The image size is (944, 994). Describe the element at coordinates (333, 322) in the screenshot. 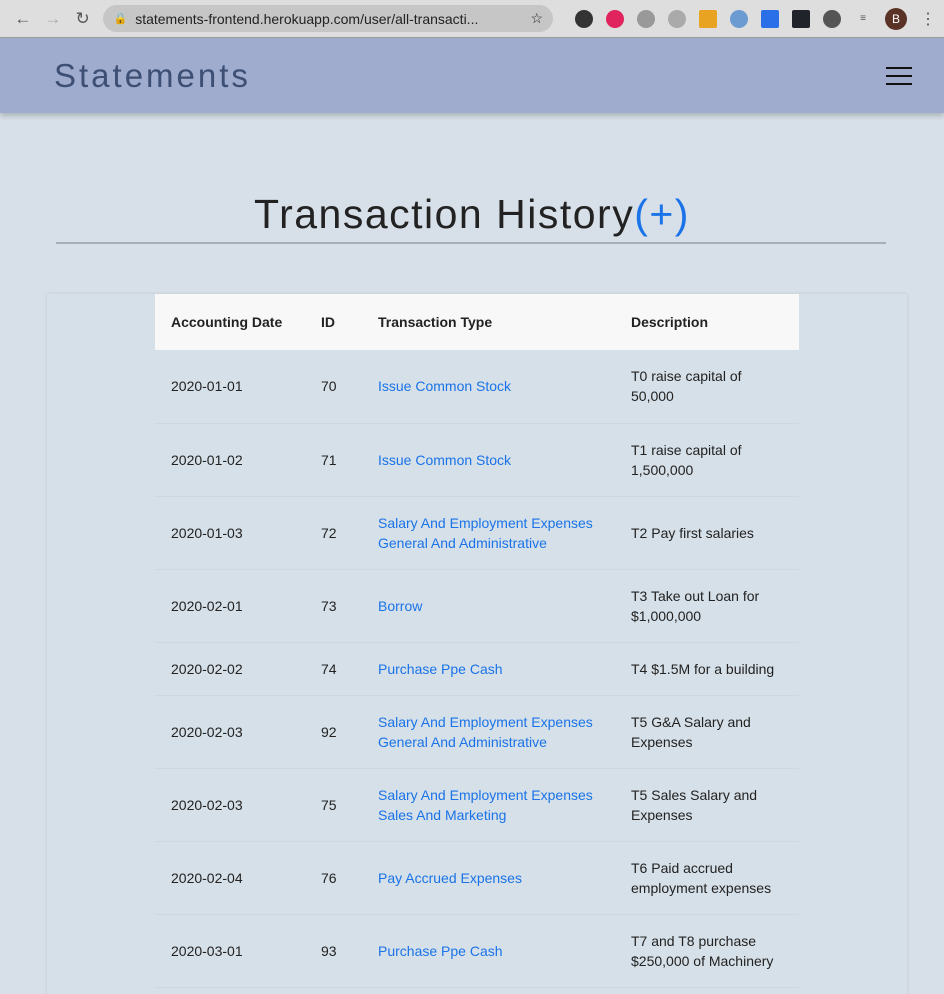

I see `column-header: ID` at that location.